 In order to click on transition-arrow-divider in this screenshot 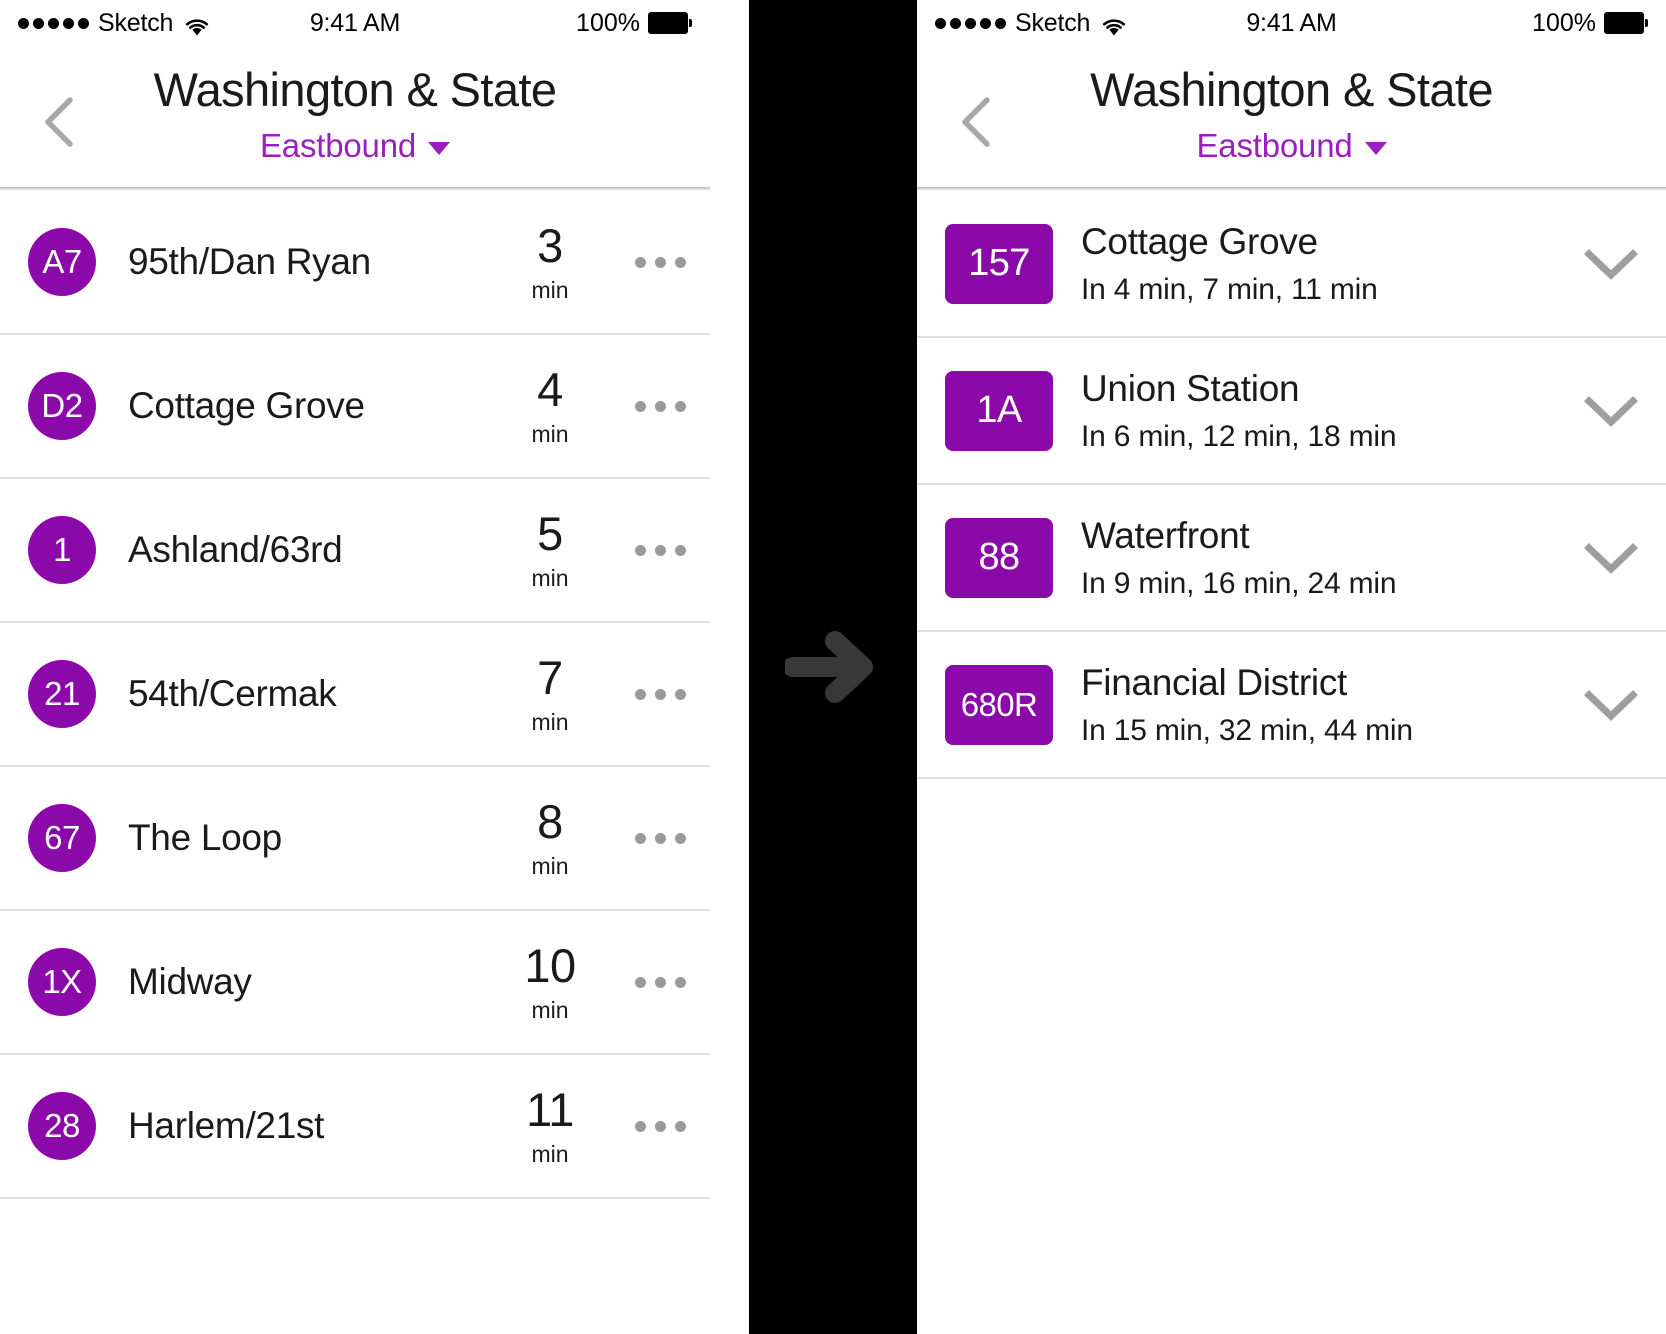, I will do `click(833, 667)`.